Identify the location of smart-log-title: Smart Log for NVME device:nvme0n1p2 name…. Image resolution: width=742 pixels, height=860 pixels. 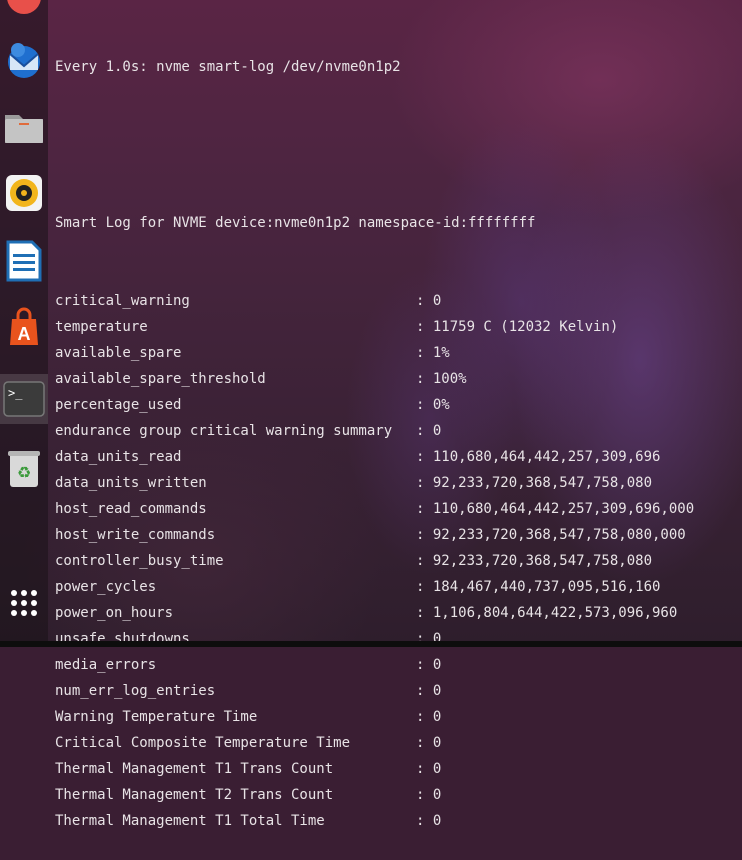
(295, 223).